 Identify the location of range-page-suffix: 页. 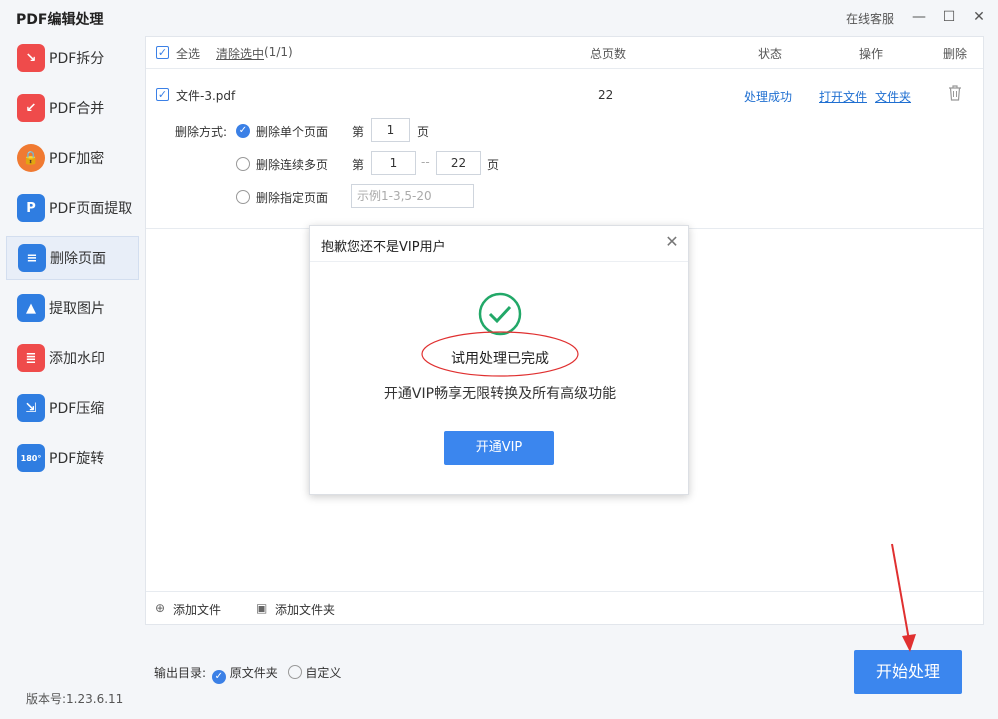
(493, 165).